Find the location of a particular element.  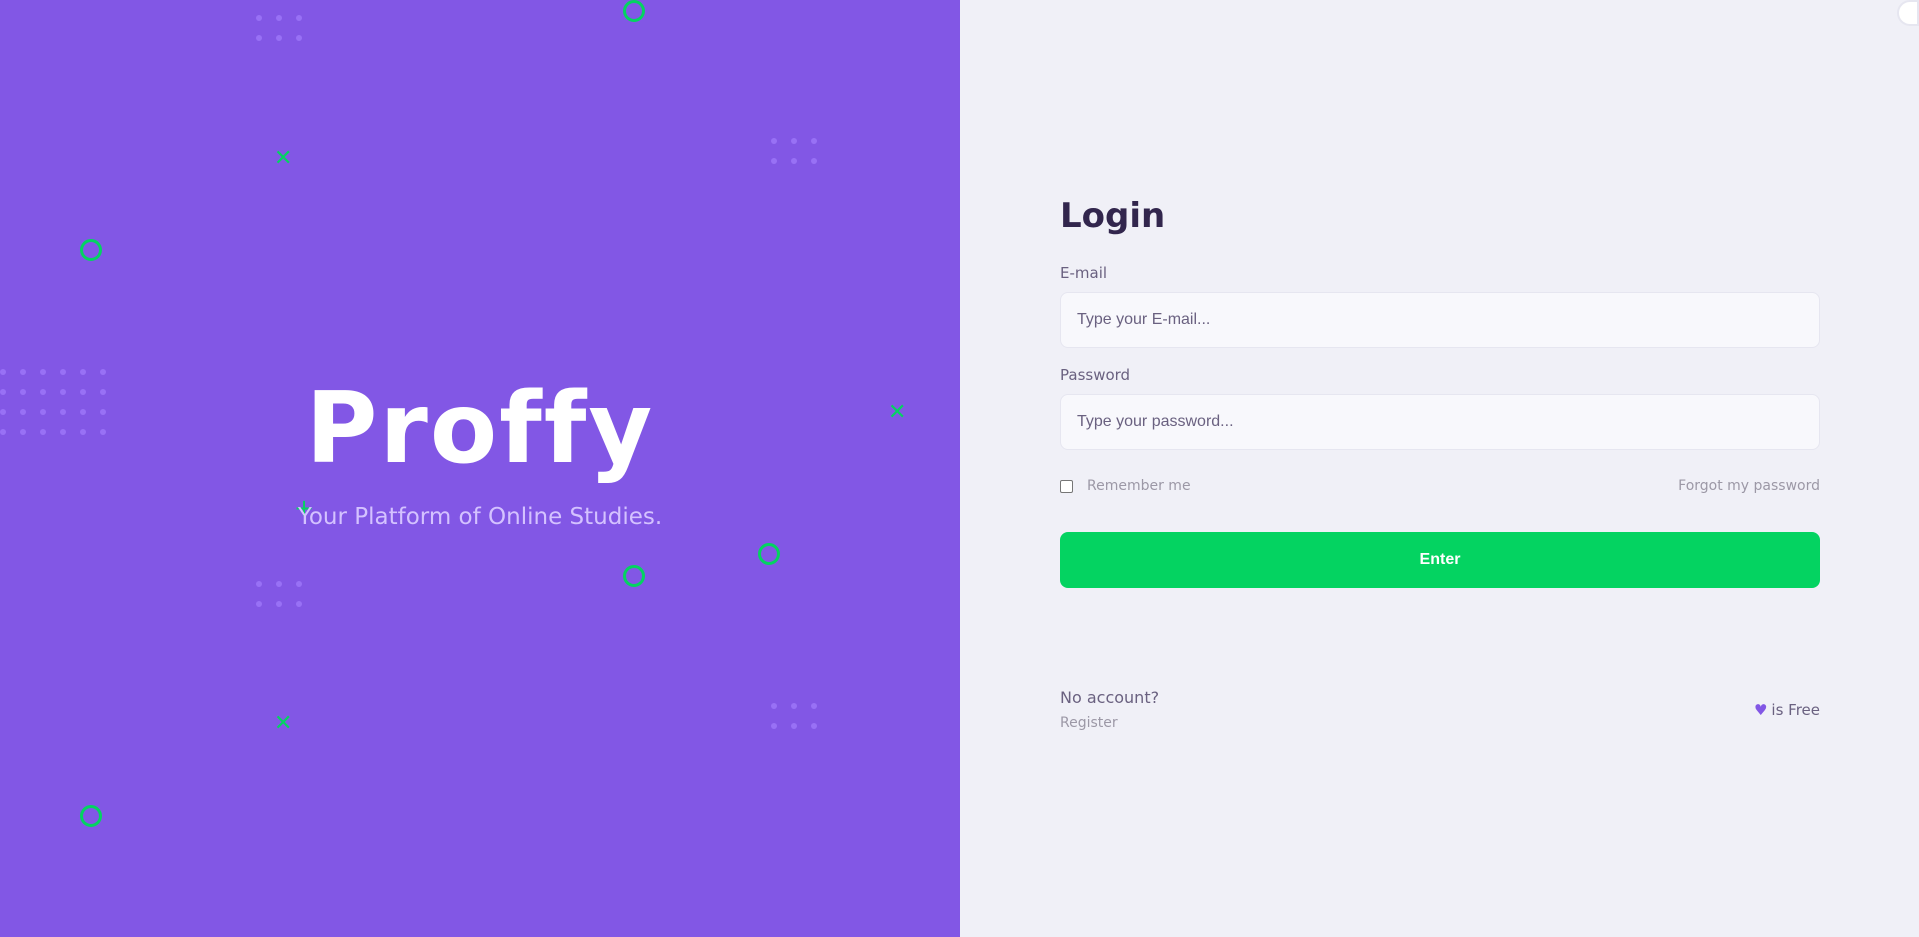

register-link: Register is located at coordinates (1109, 723).